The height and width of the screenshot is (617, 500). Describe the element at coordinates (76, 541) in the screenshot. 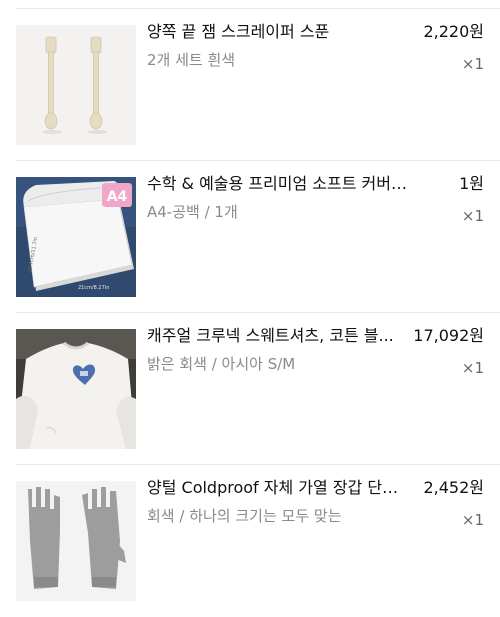

I see `gloves-image` at that location.